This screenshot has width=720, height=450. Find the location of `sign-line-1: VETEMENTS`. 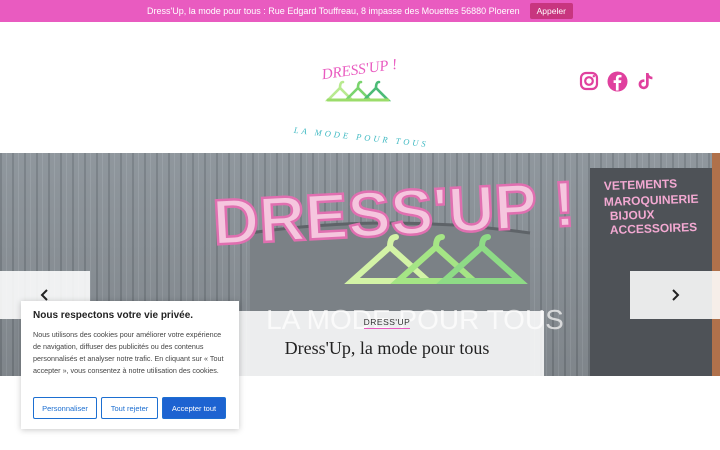

sign-line-1: VETEMENTS is located at coordinates (641, 184).